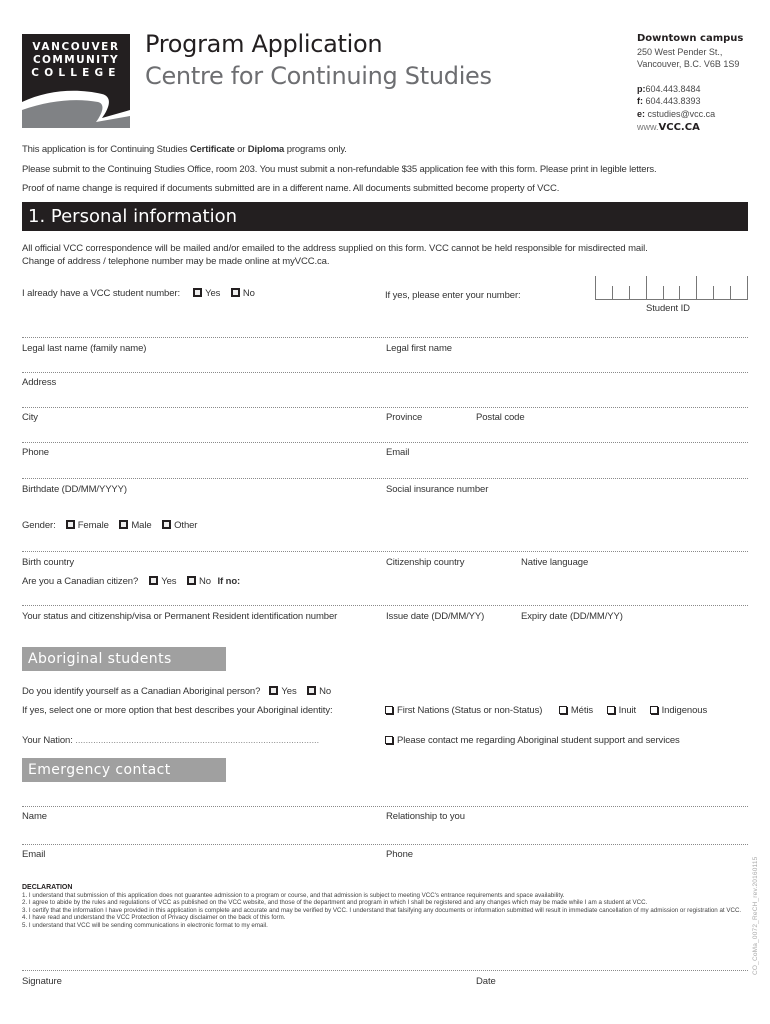 Image resolution: width=770 pixels, height=1024 pixels. What do you see at coordinates (87, 525) in the screenshot?
I see `gender-female: Female` at bounding box center [87, 525].